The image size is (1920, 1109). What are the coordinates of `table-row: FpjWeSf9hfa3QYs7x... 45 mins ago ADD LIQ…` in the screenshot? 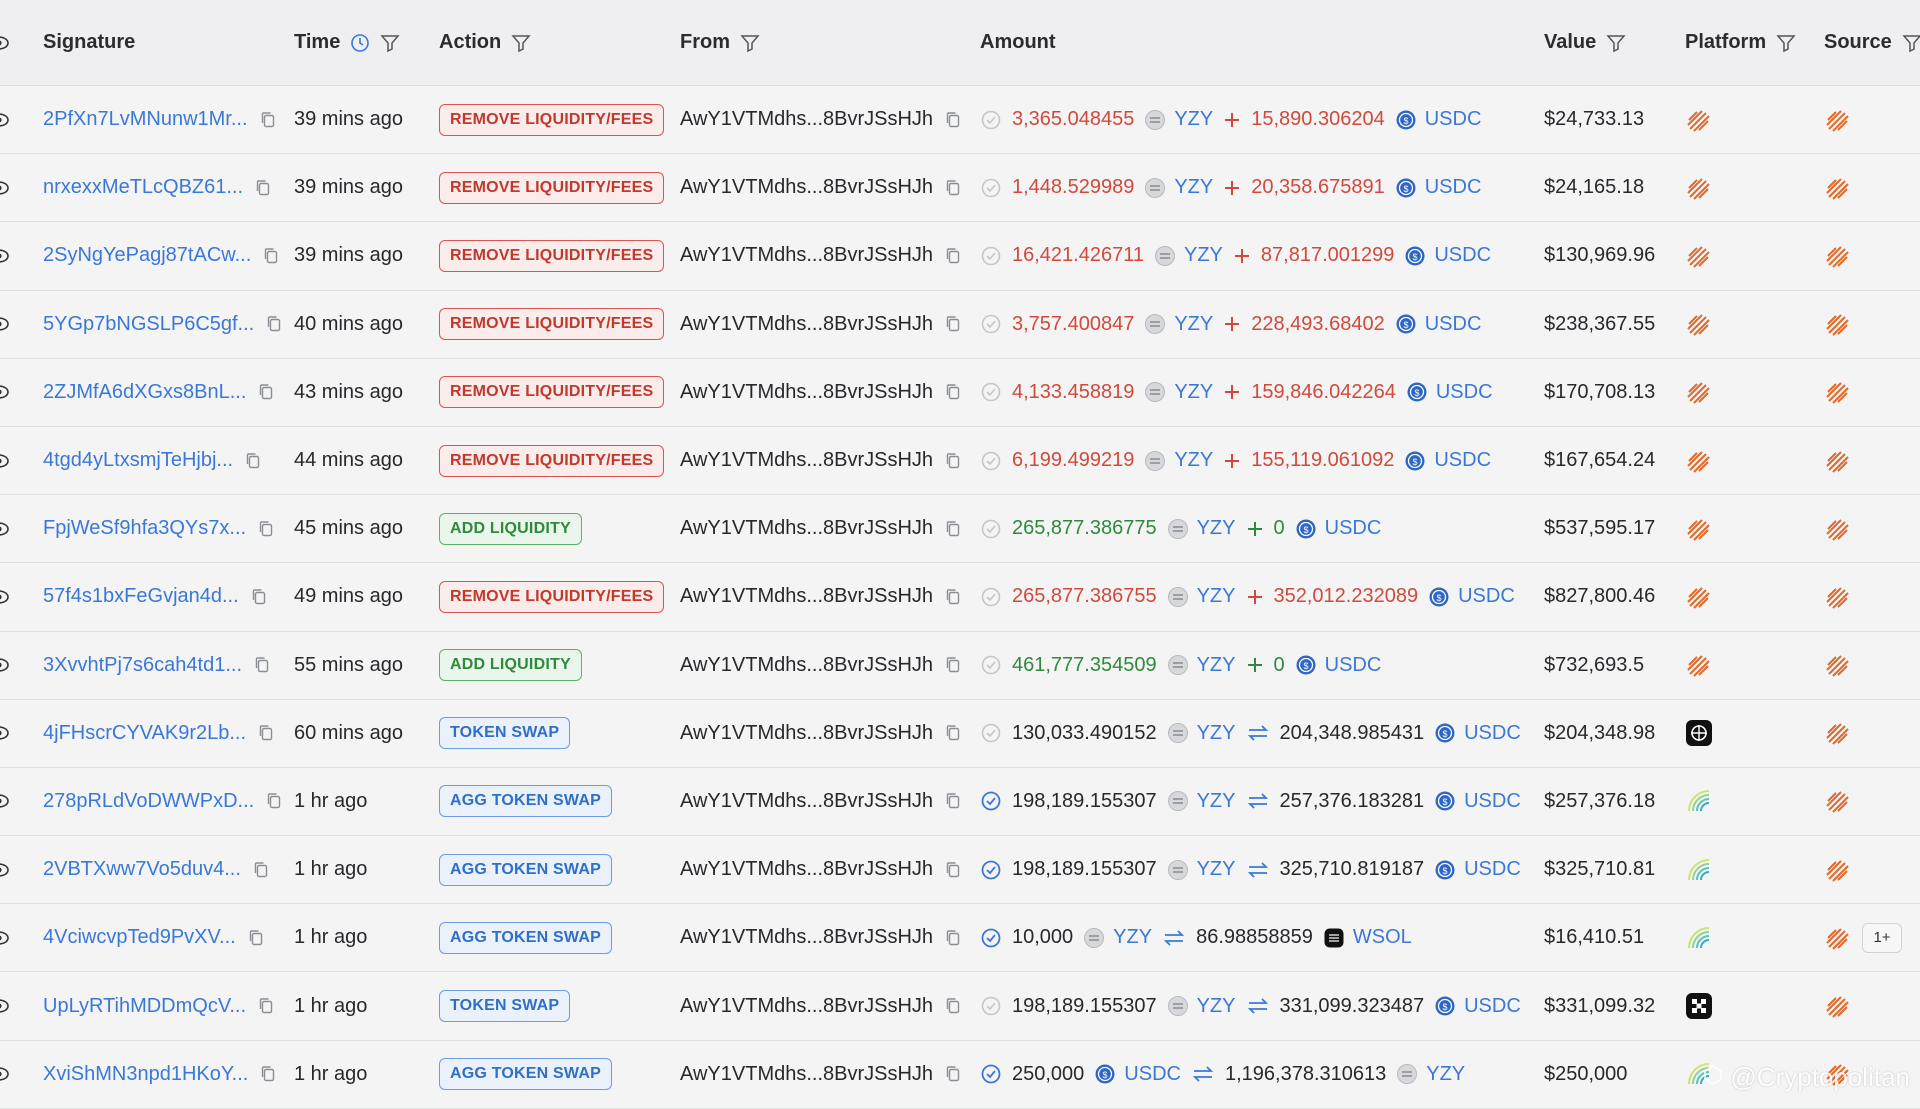 It's located at (960, 529).